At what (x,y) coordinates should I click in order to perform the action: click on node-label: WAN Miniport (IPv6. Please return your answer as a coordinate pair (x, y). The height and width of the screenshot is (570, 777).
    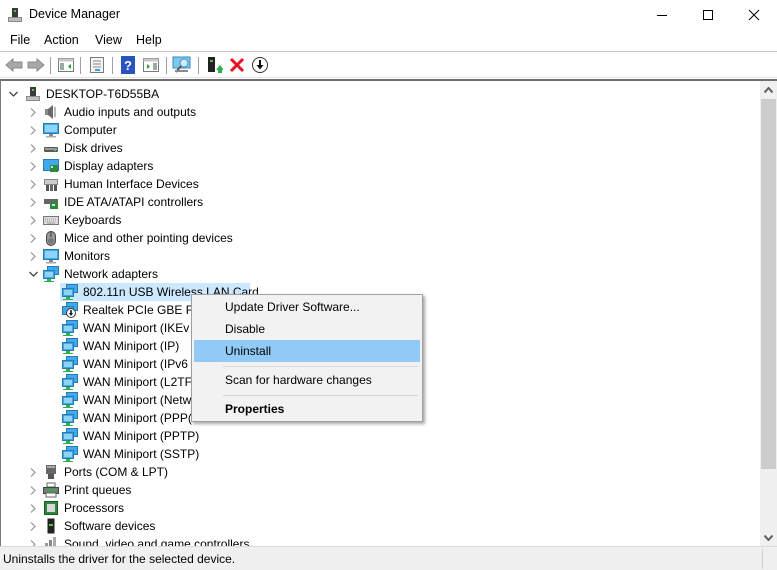
    Looking at the image, I should click on (135, 364).